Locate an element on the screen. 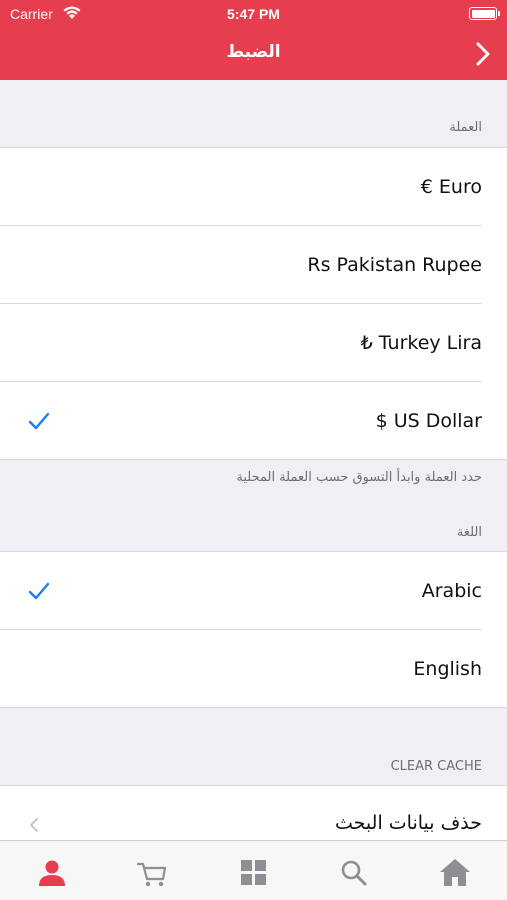 This screenshot has height=900, width=507. status-time: 5:47 PM is located at coordinates (253, 14).